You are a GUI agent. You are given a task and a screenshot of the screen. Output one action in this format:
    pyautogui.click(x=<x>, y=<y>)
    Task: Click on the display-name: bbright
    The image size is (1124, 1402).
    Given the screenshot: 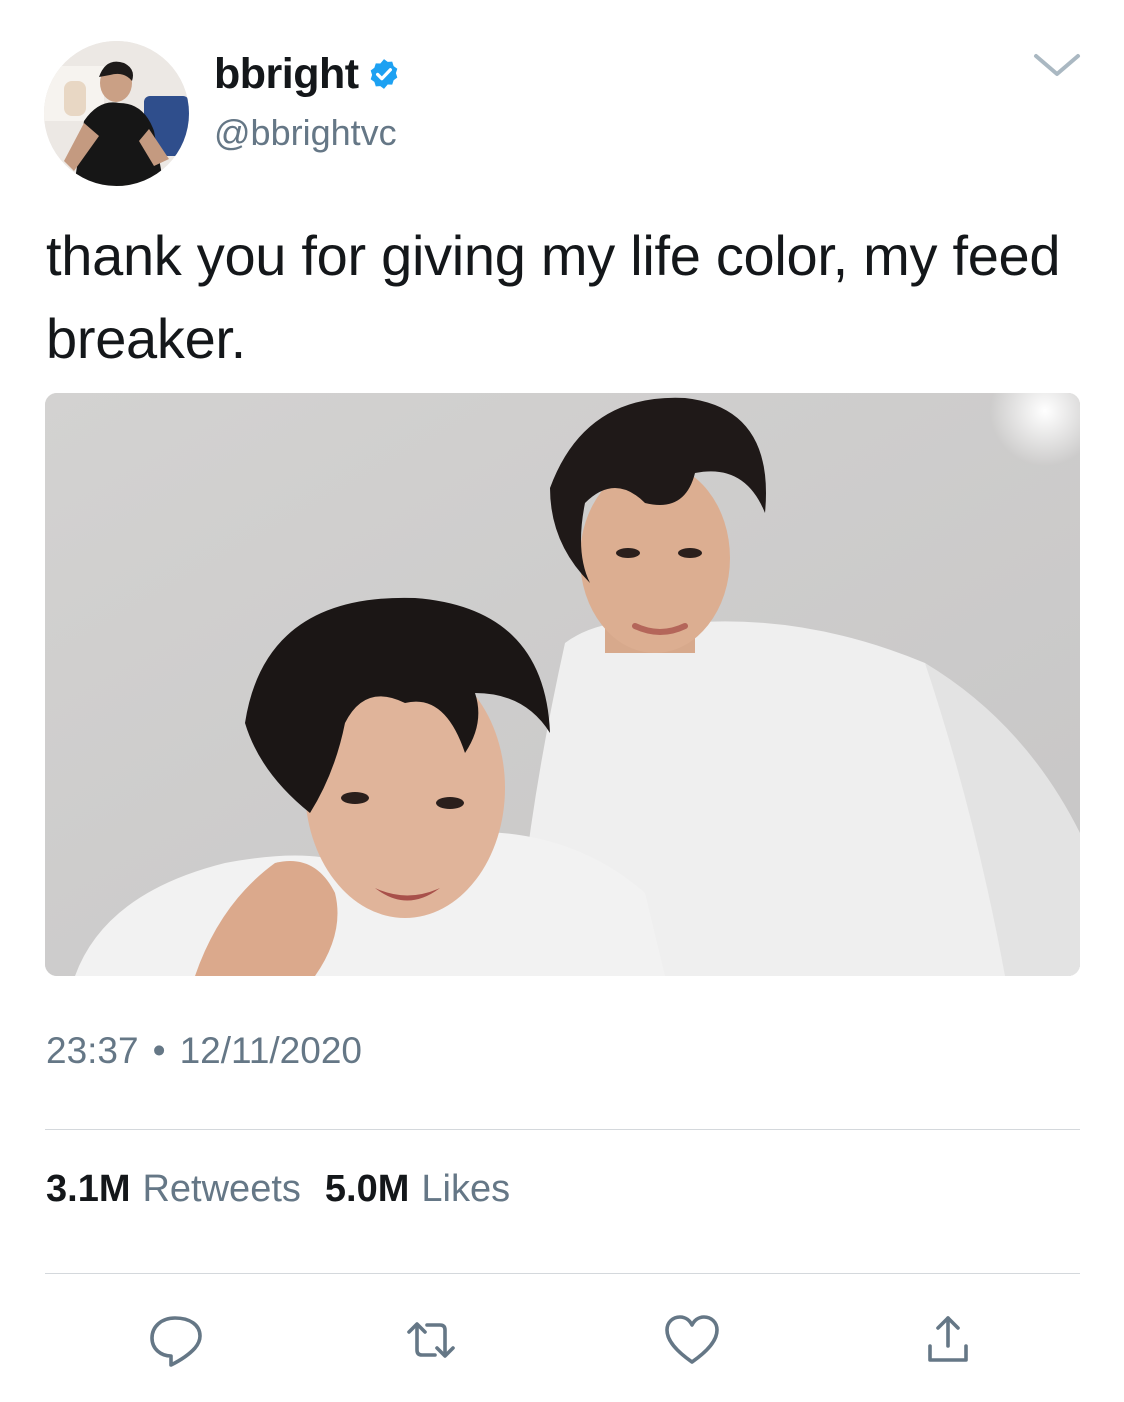 What is the action you would take?
    pyautogui.click(x=286, y=74)
    